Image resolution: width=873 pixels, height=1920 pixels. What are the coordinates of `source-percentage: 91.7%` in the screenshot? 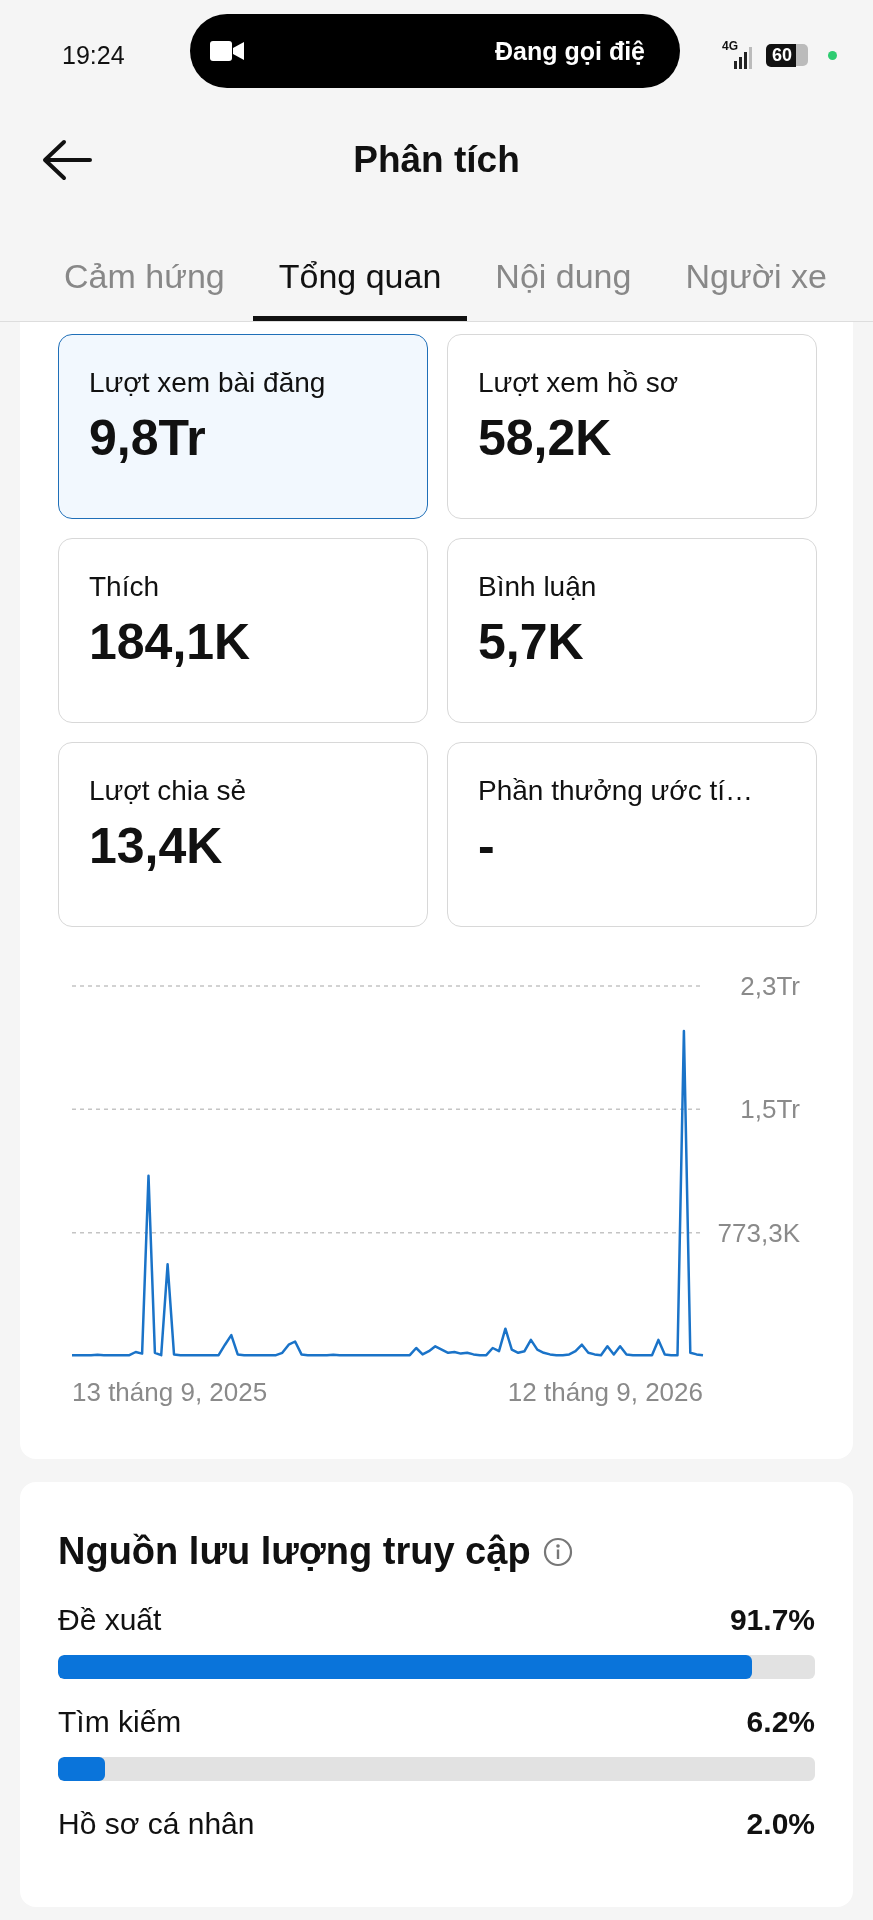 It's located at (772, 1620).